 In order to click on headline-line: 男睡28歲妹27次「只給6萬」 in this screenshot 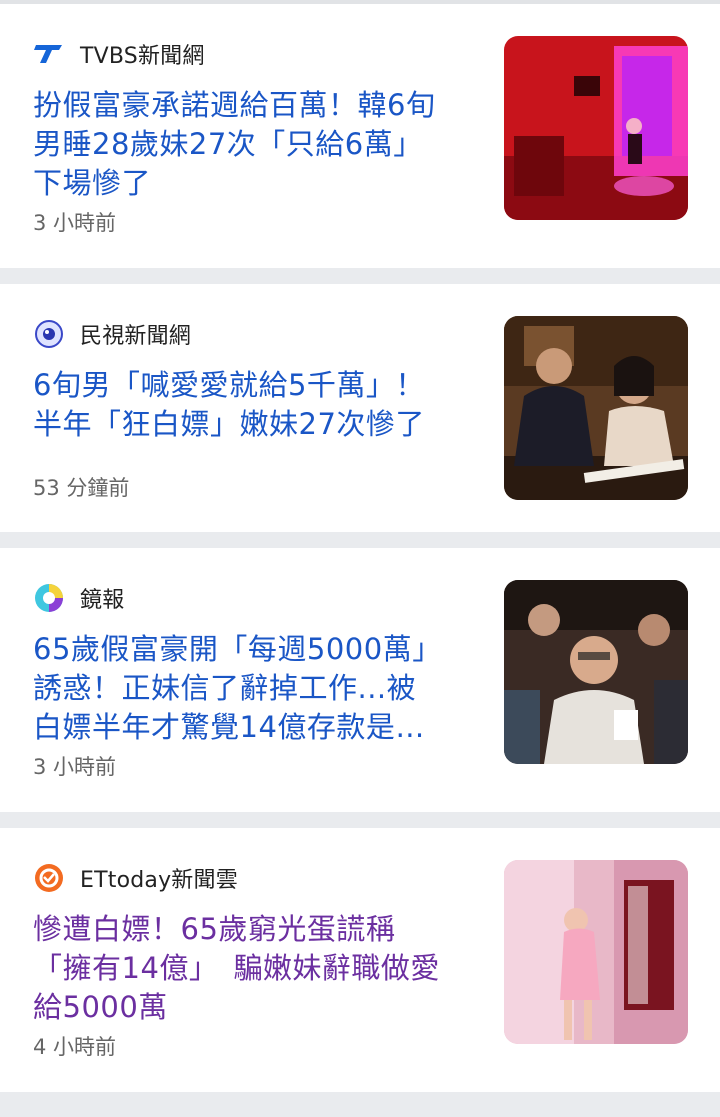, I will do `click(228, 144)`.